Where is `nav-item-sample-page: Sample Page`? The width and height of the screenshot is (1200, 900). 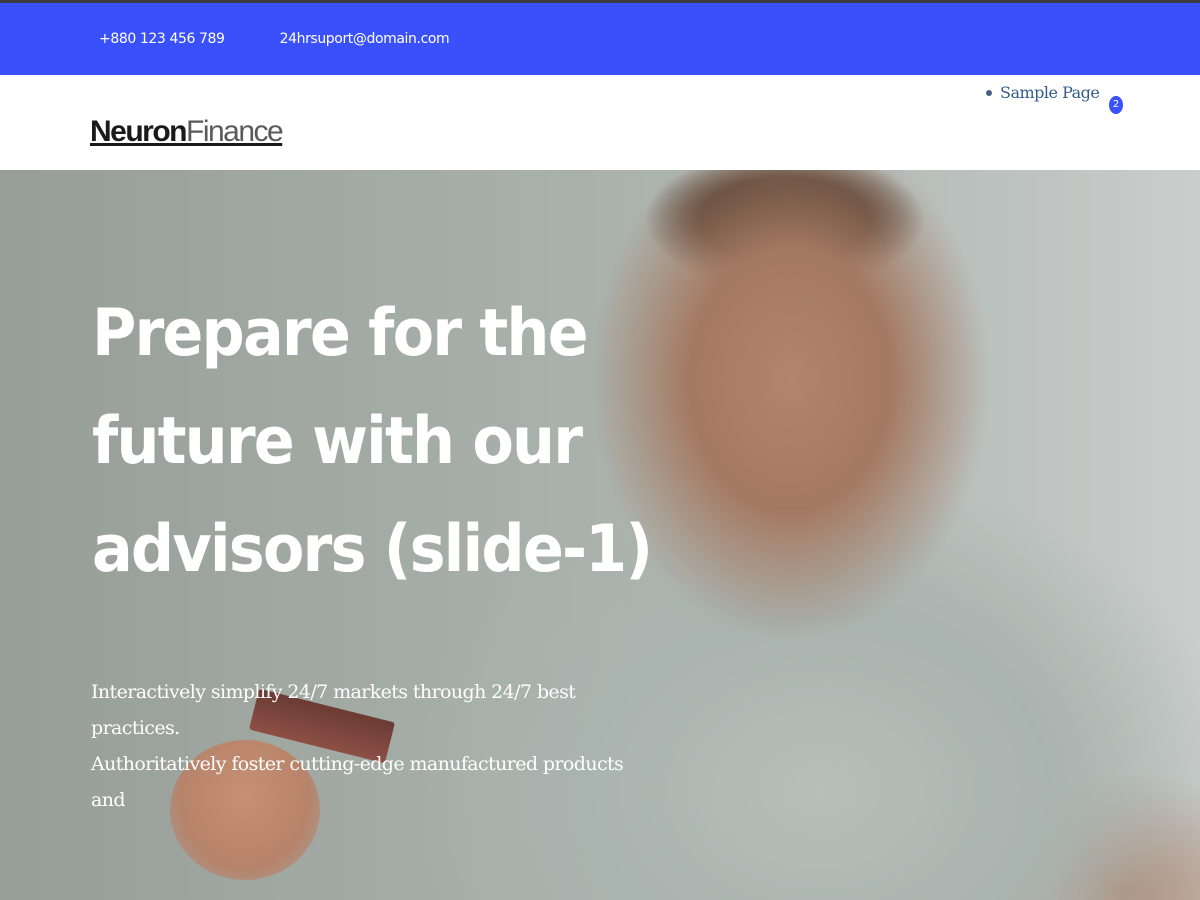 nav-item-sample-page: Sample Page is located at coordinates (1050, 92).